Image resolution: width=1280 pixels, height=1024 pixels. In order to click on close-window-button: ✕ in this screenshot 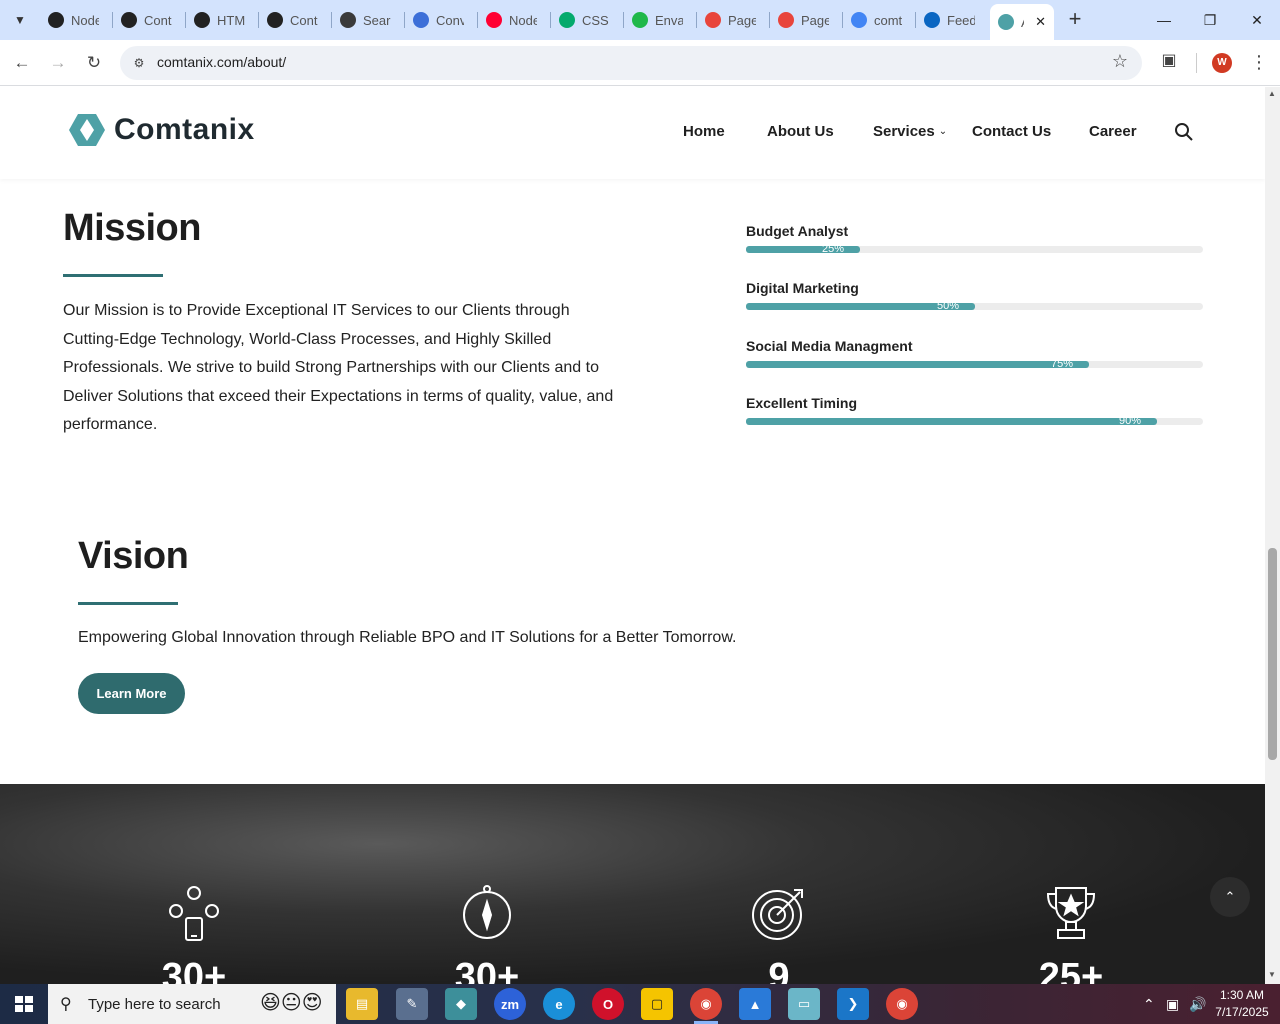, I will do `click(1257, 20)`.